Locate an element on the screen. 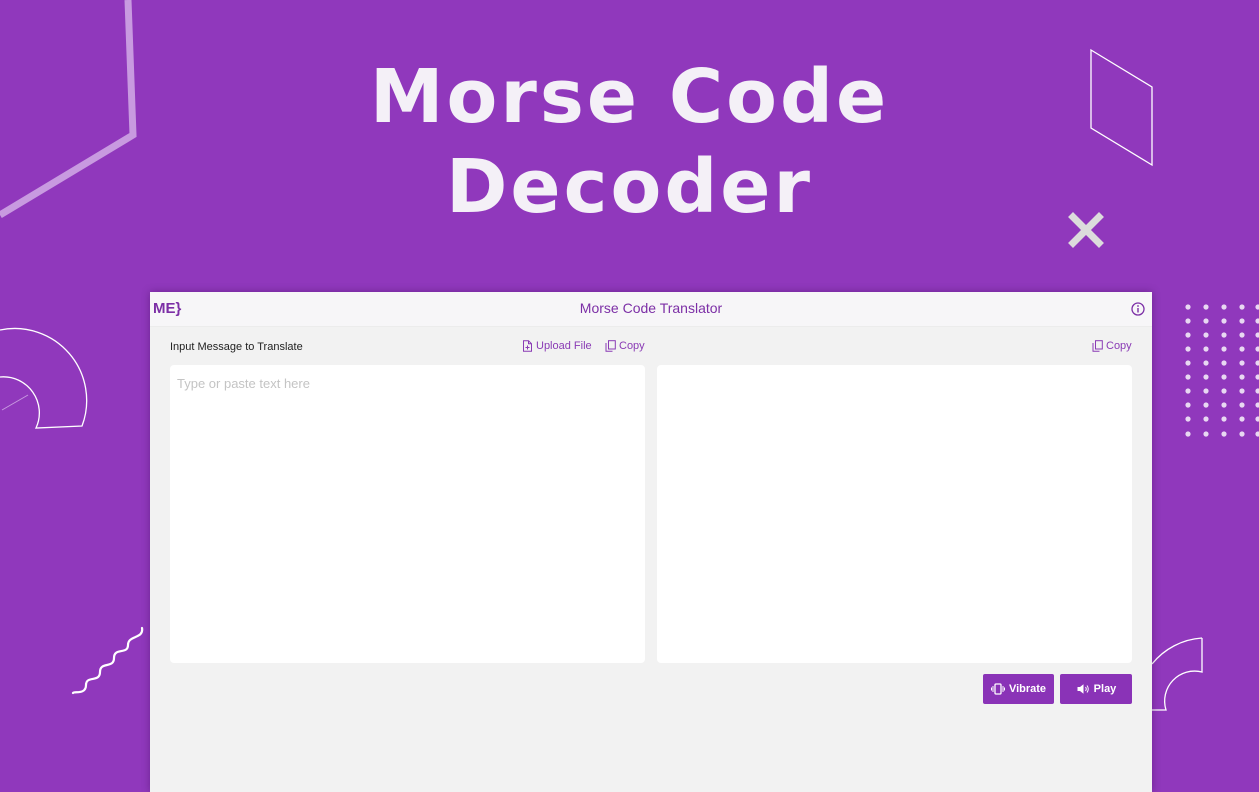 Image resolution: width=1259 pixels, height=792 pixels. file-icon is located at coordinates (527, 346).